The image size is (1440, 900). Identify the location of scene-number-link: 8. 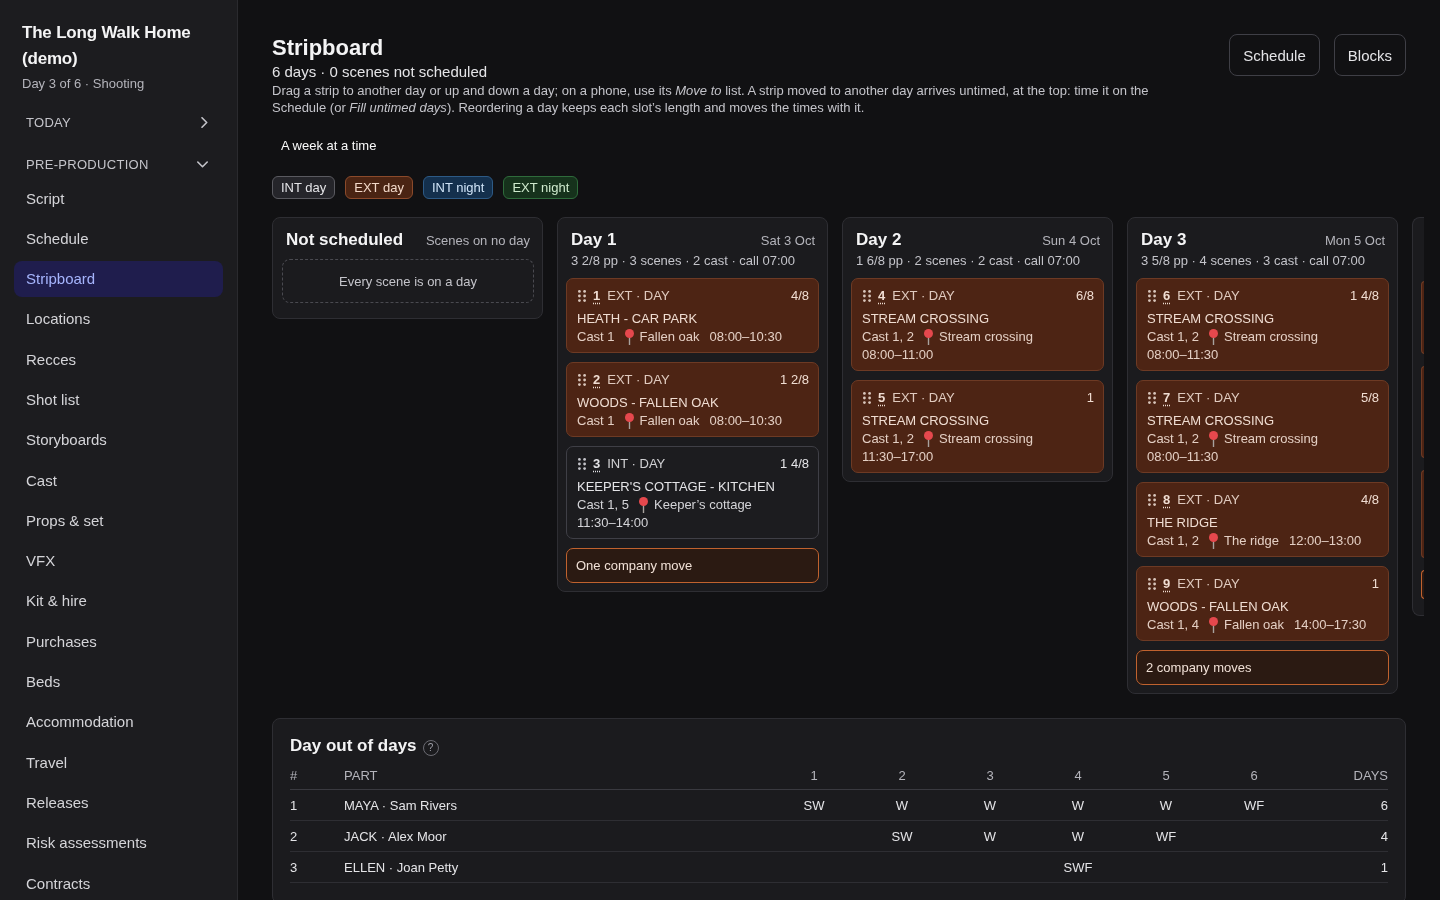
(1167, 500).